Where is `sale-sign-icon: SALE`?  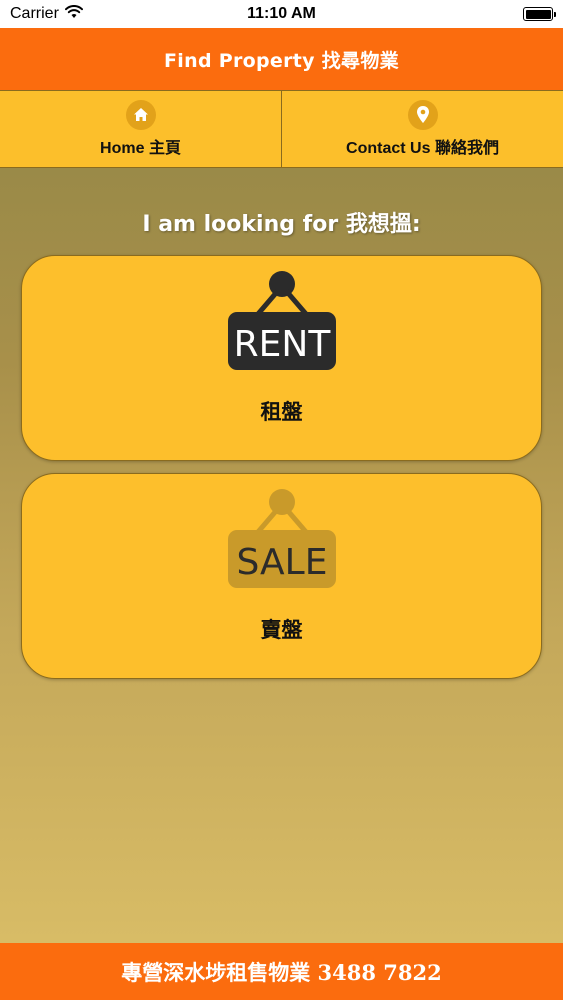
sale-sign-icon: SALE is located at coordinates (281, 538).